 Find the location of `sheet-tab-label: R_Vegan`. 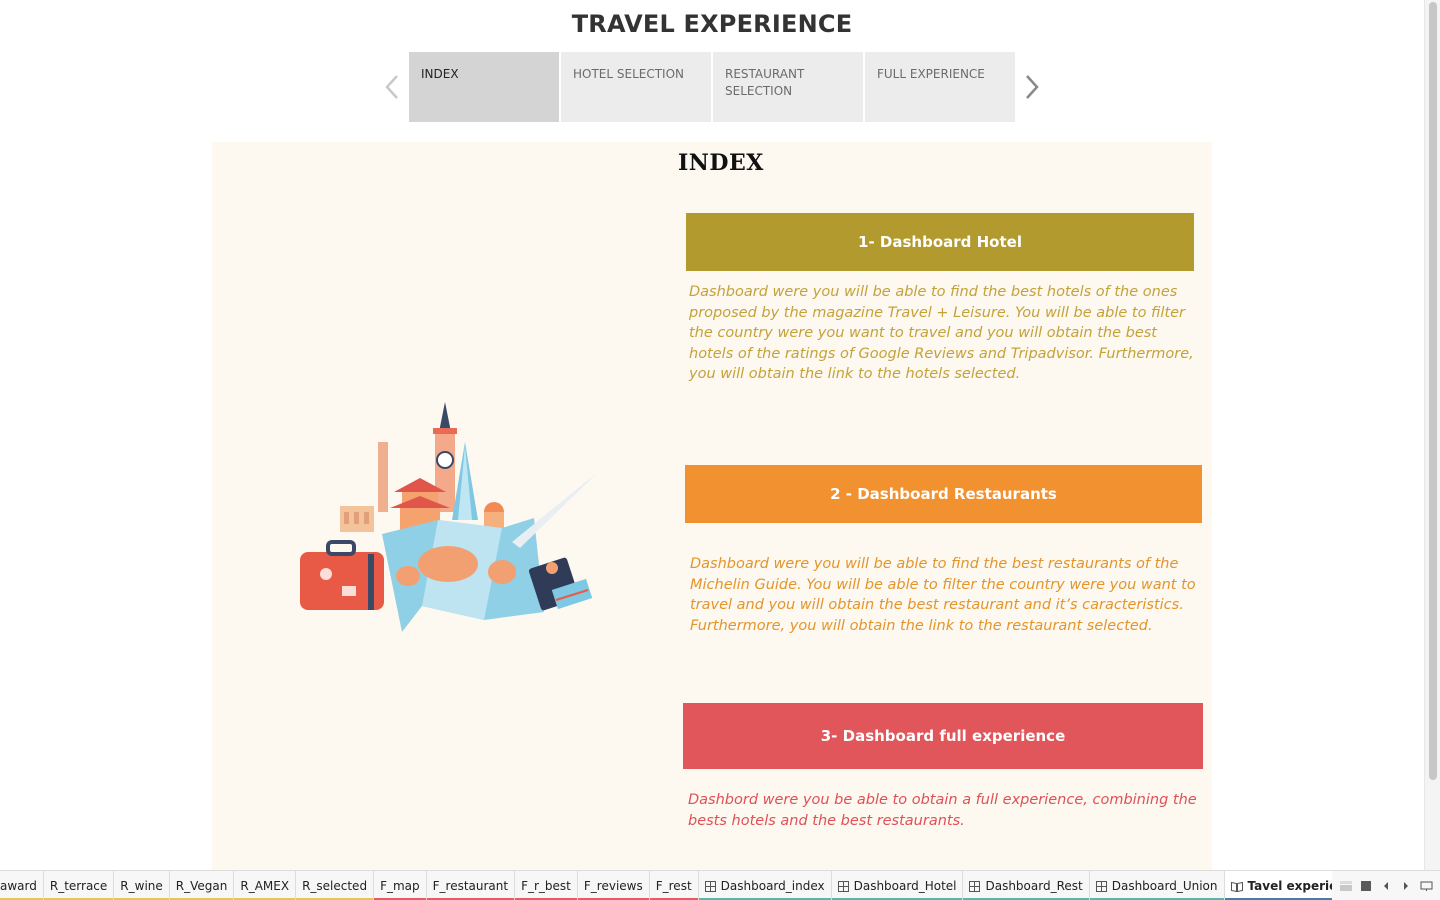

sheet-tab-label: R_Vegan is located at coordinates (201, 886).